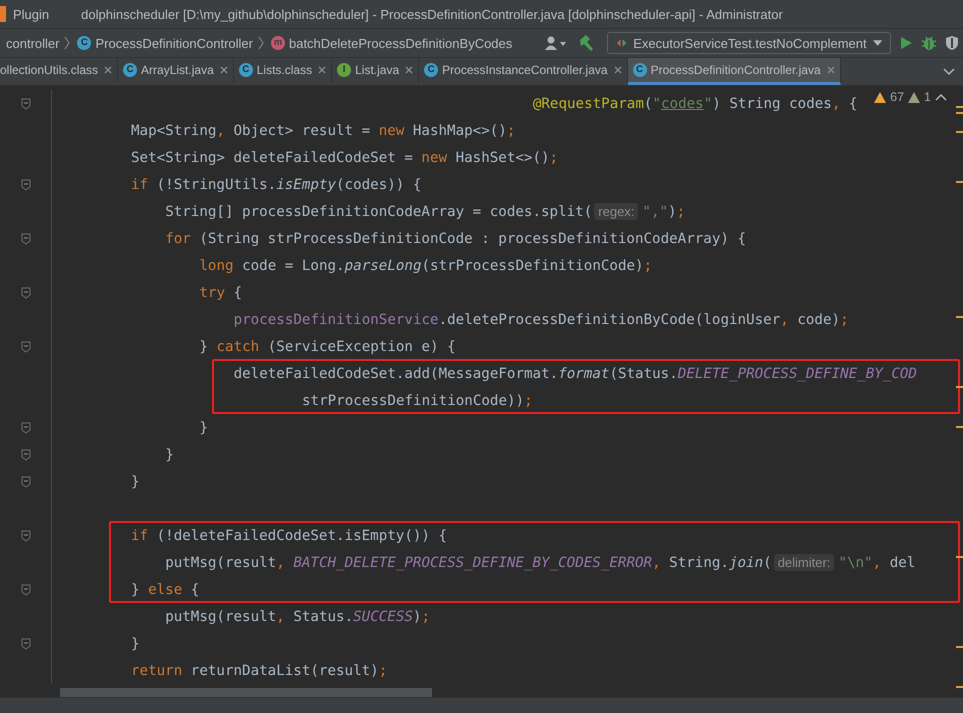 The height and width of the screenshot is (713, 963). Describe the element at coordinates (541, 320) in the screenshot. I see `code-text: processDefinitionService.deleteProcessDefinitionByCode(loginUser, code);` at that location.